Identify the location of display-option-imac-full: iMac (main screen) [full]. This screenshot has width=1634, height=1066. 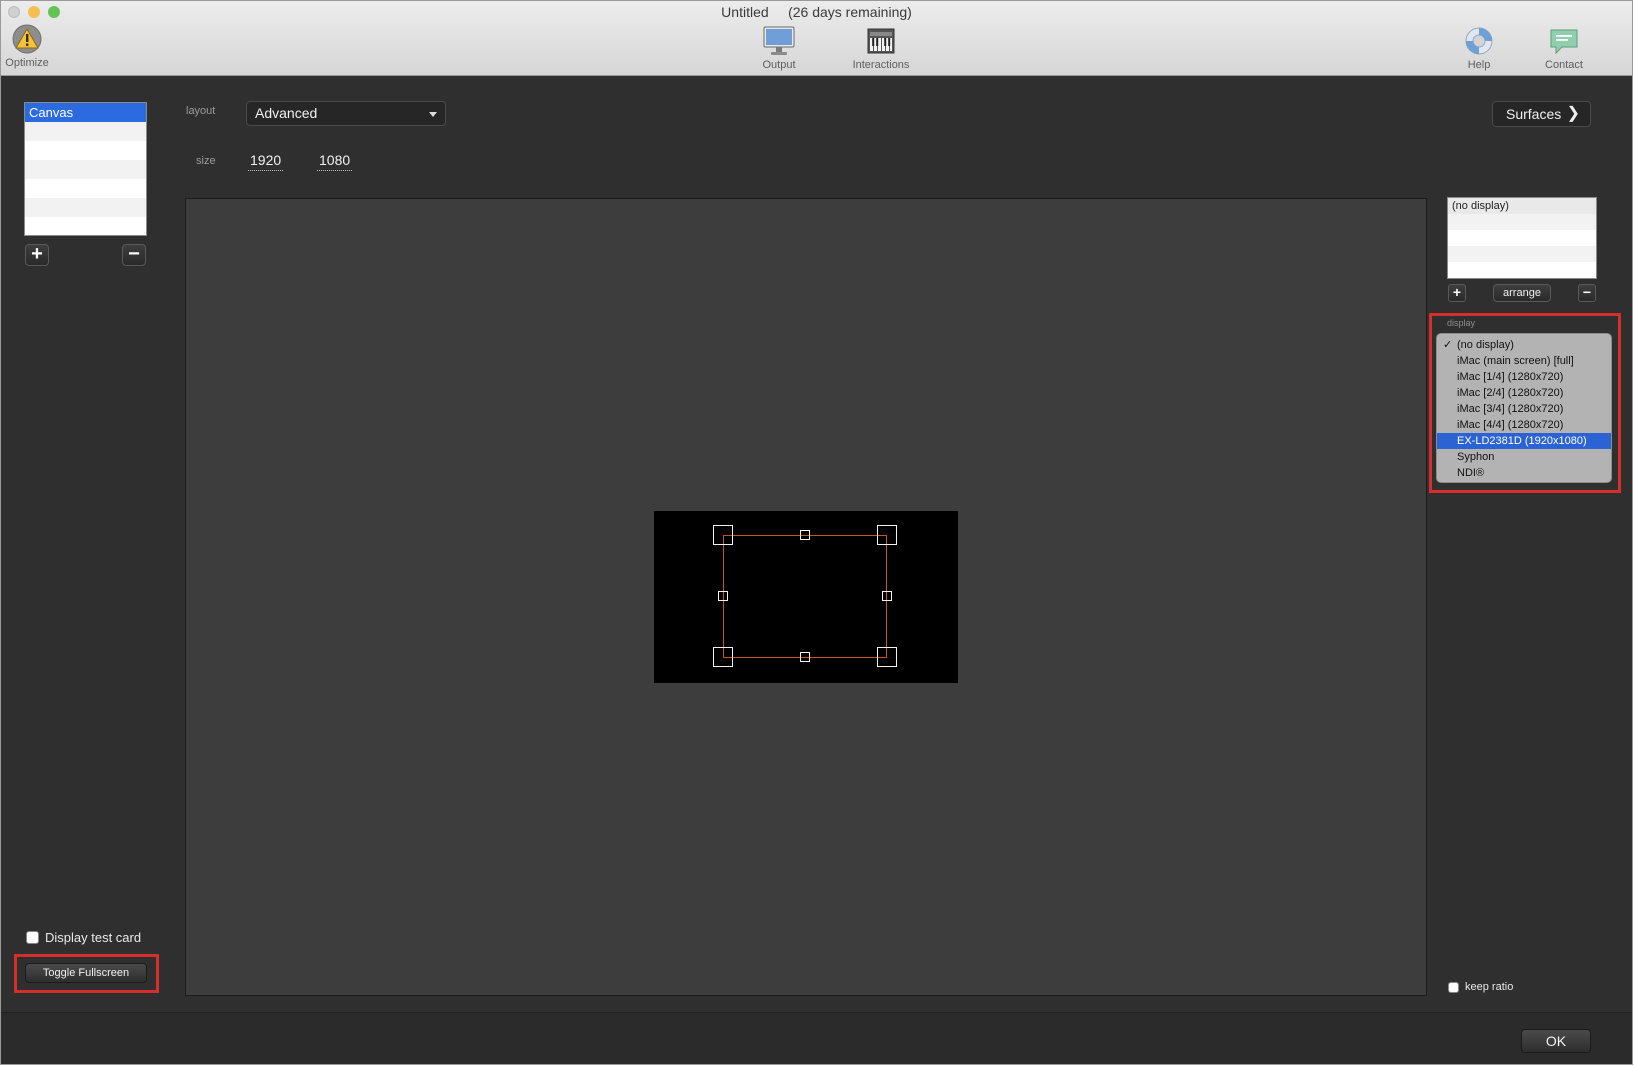
(1524, 361).